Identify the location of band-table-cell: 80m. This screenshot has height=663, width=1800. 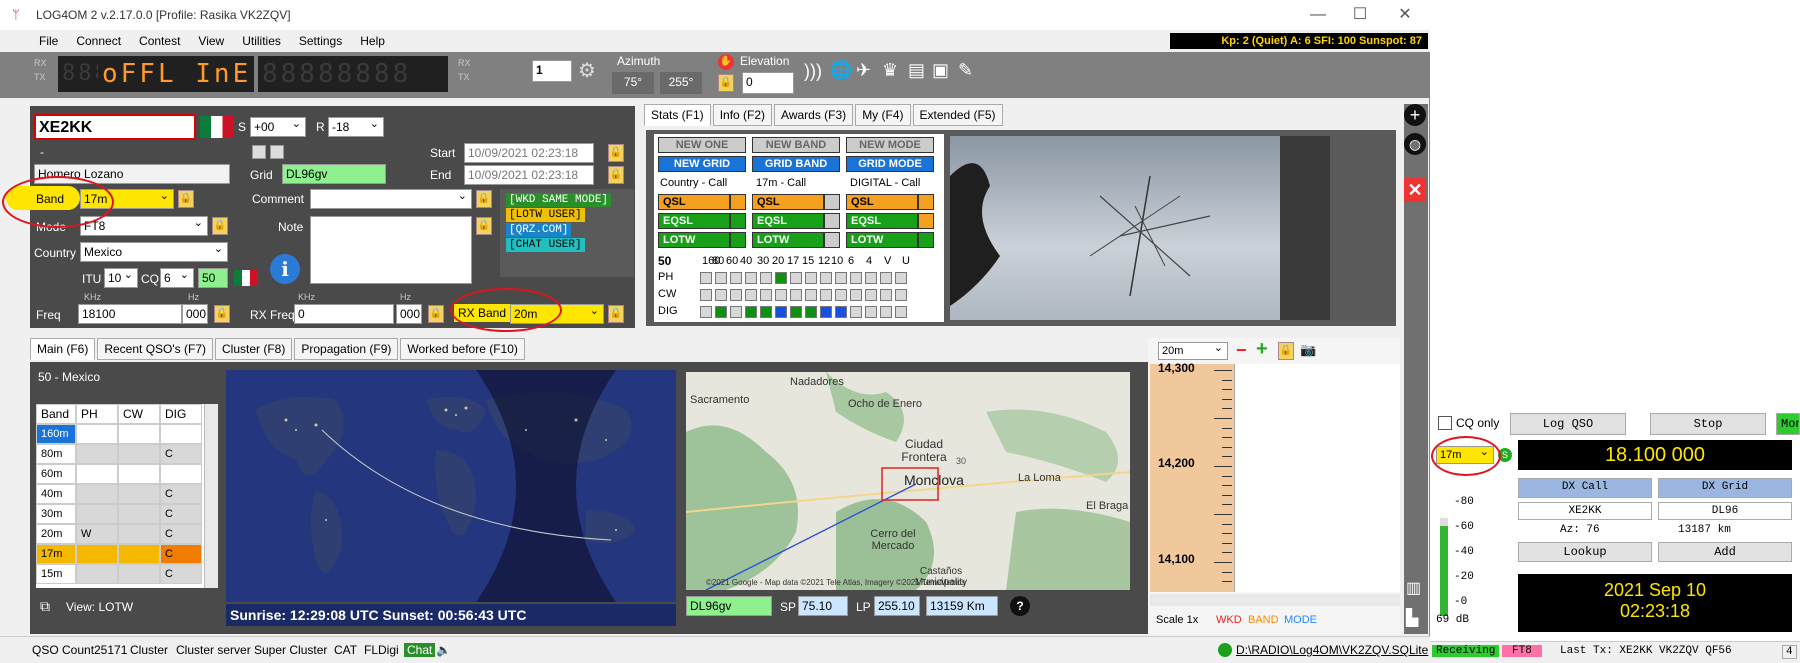
(56, 454).